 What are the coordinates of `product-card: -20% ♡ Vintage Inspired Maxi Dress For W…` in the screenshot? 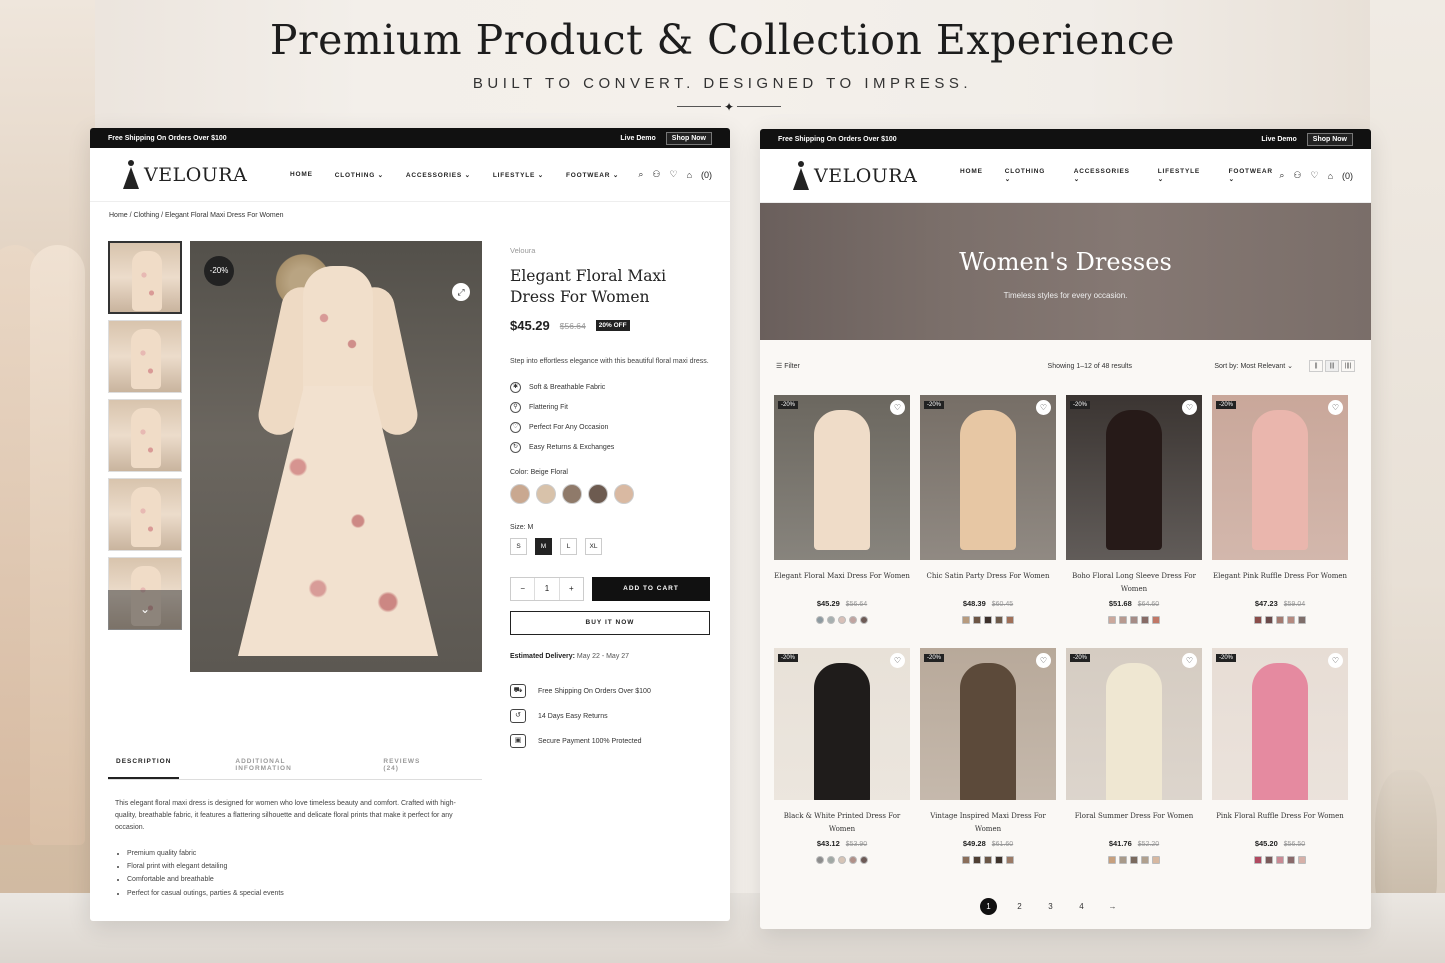 It's located at (988, 768).